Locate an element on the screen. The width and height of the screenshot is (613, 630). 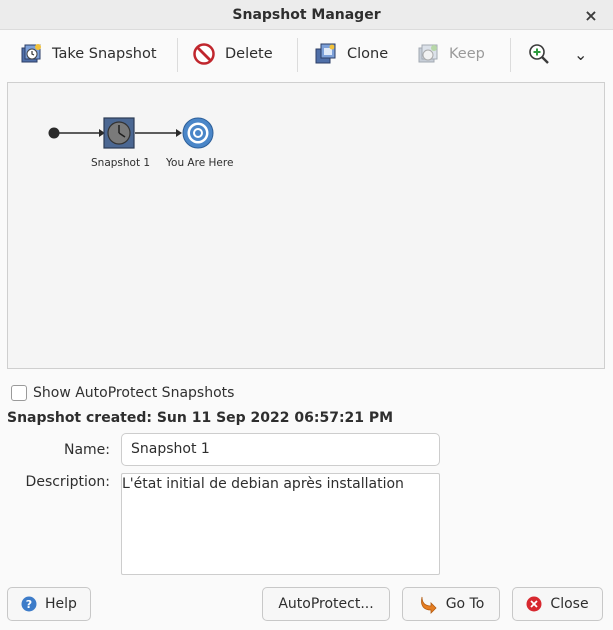
clone-label: Clone is located at coordinates (368, 54).